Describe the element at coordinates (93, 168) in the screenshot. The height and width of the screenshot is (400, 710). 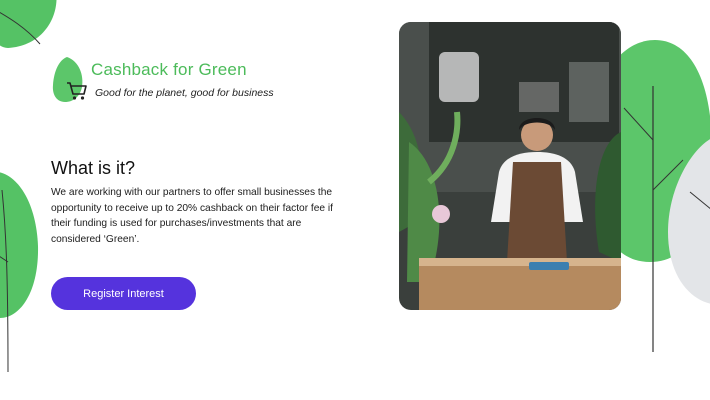
I see `section-heading: What is it?` at that location.